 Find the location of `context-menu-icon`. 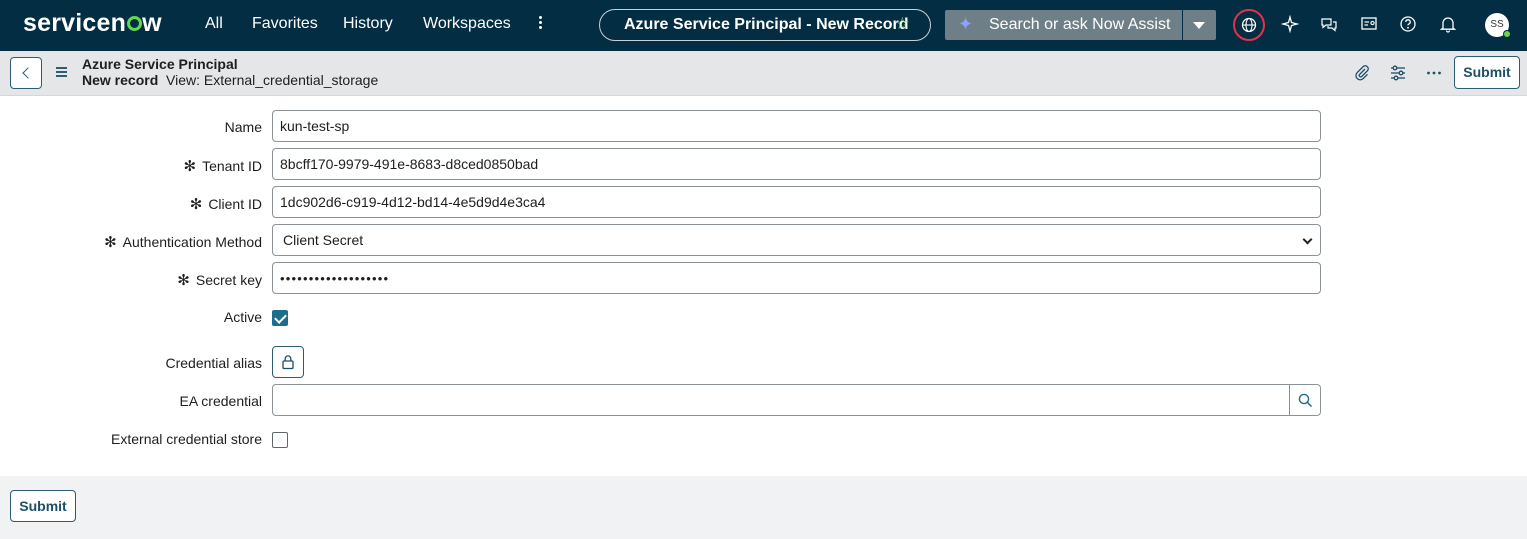

context-menu-icon is located at coordinates (61, 72).